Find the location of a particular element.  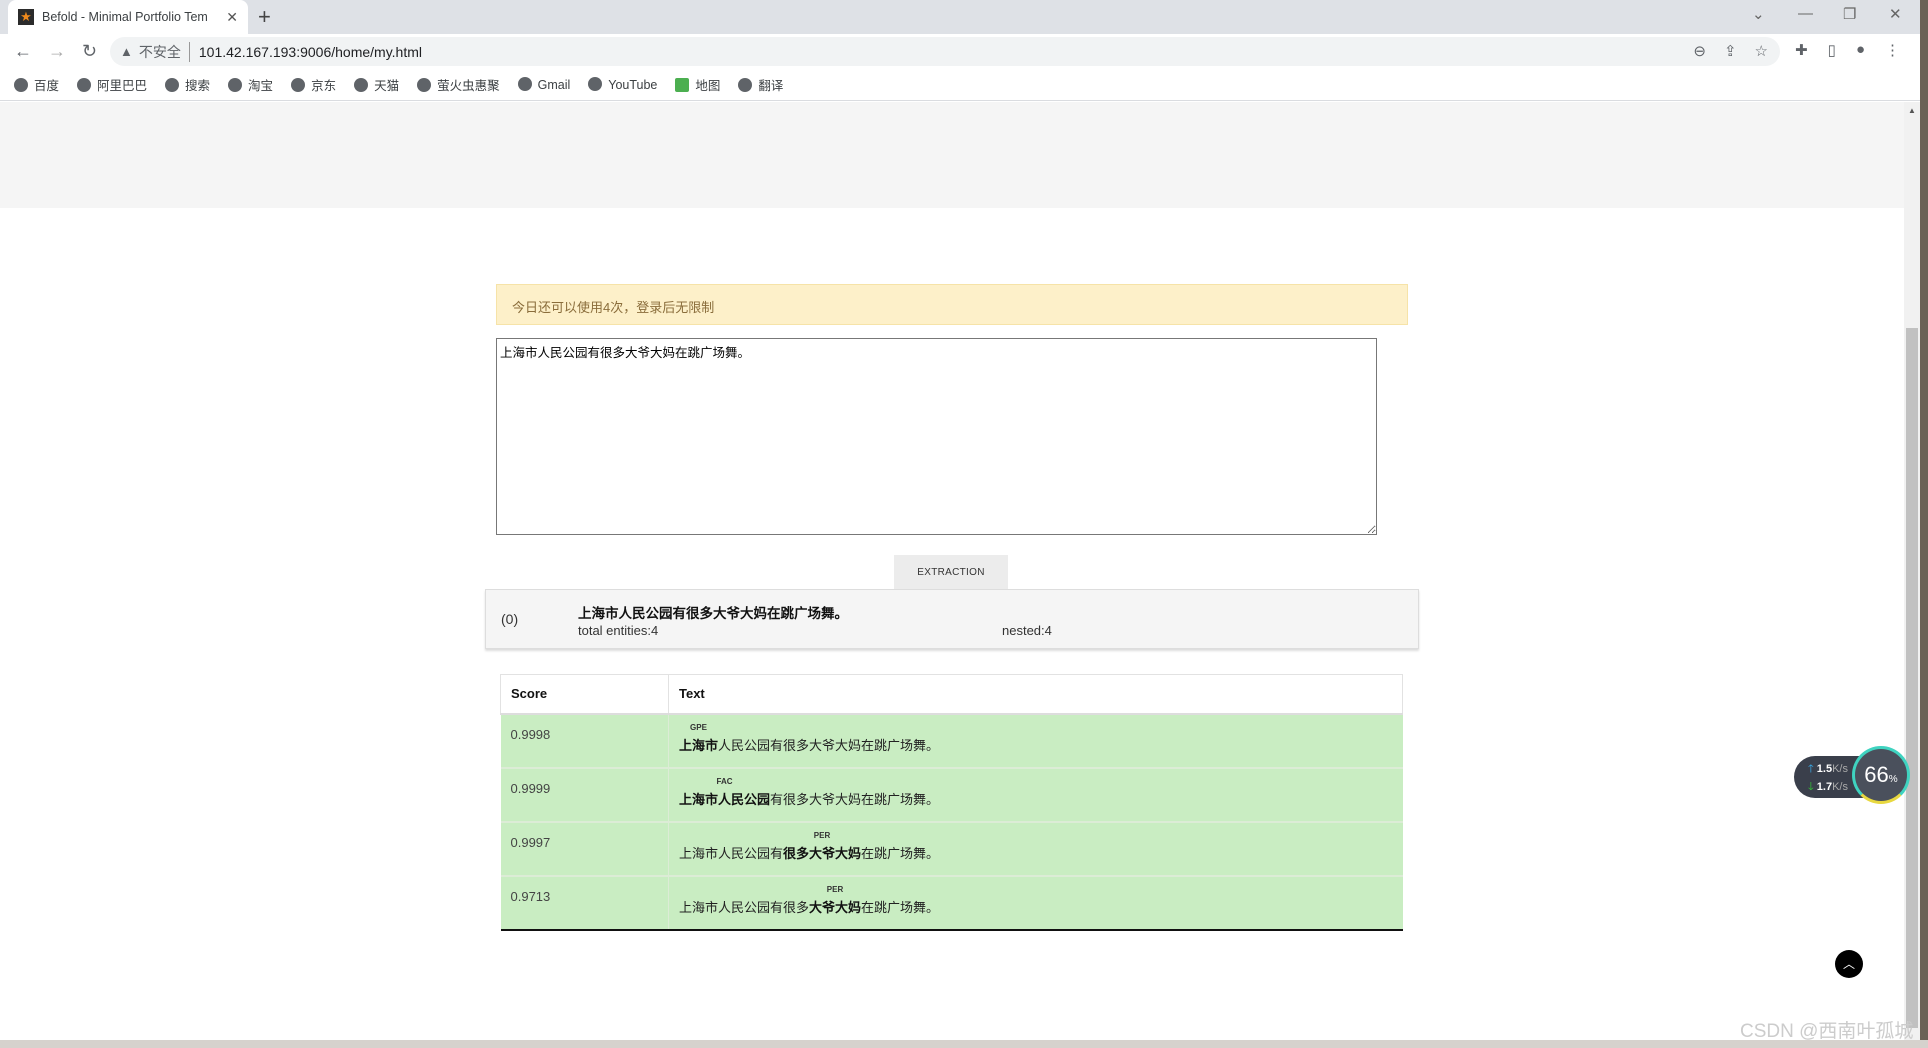

table-row: 0.9713 上海市人民公园有很多 PER 大爷大妈在跳广场舞。 is located at coordinates (951, 902).